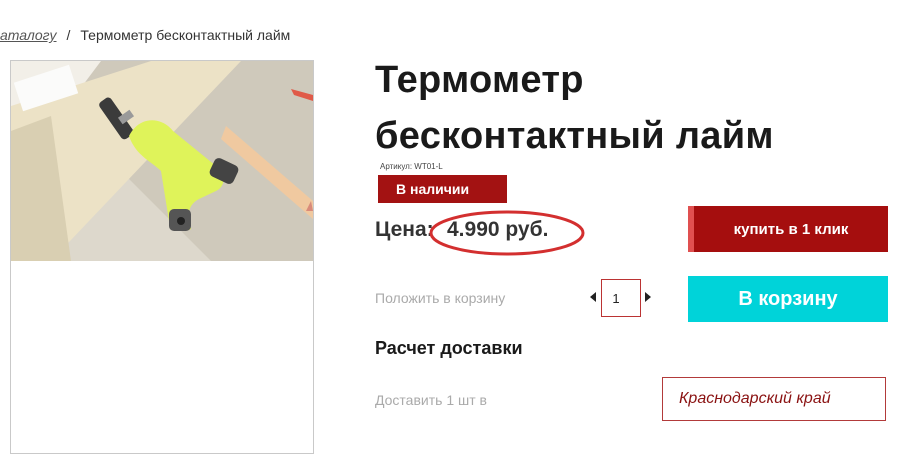  I want to click on delivery-heading: Расчет доставки, so click(449, 348).